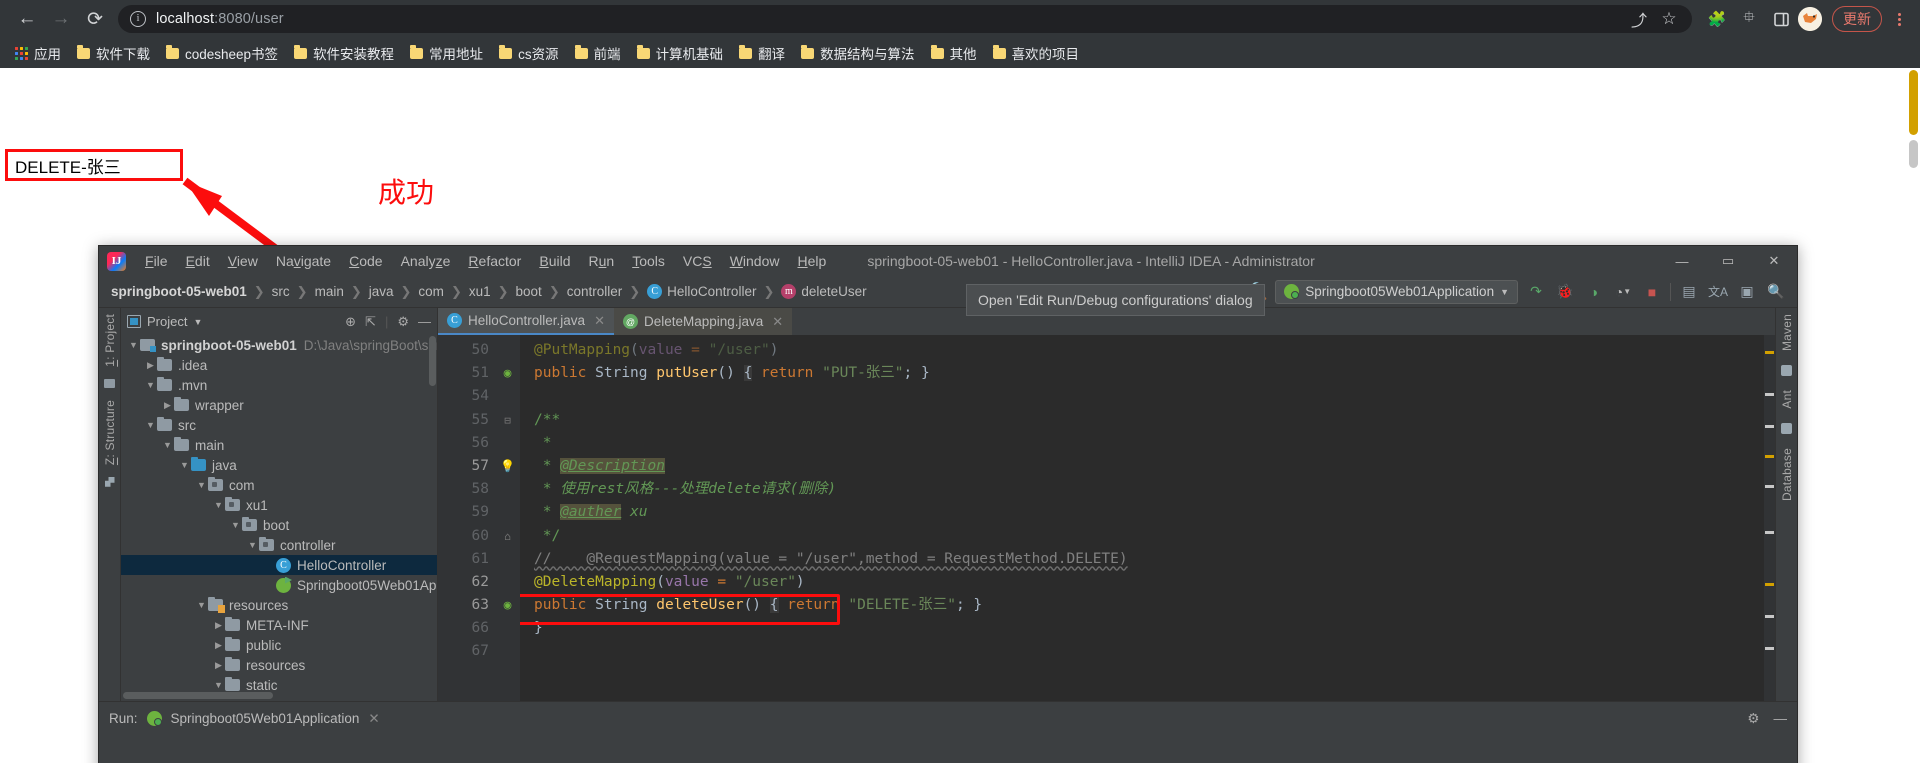  Describe the element at coordinates (279, 385) in the screenshot. I see `tree-node--mvn: ▼ .mvn` at that location.